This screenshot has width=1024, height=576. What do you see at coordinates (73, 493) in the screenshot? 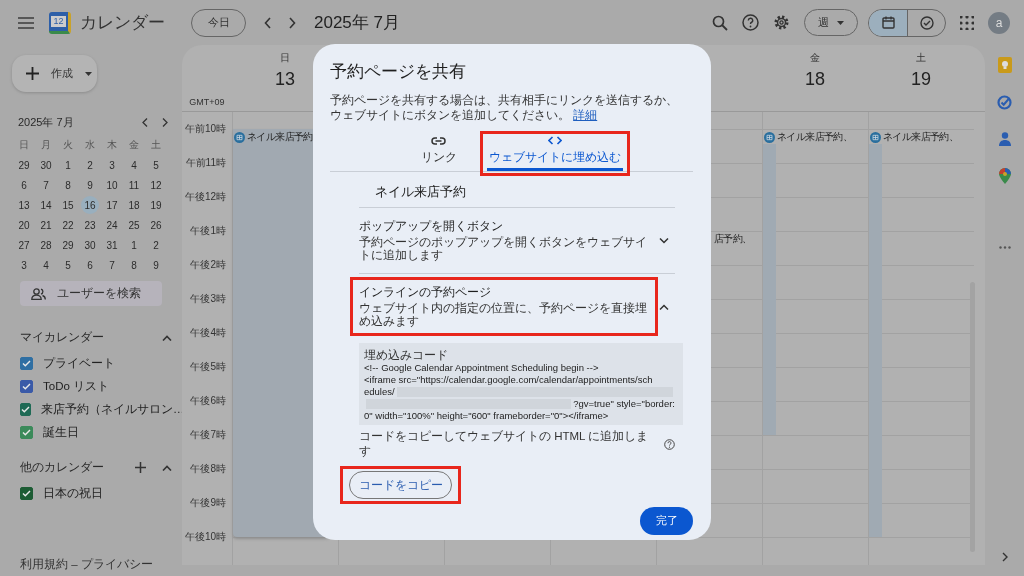
I see `calendar-name: 日本の祝日` at bounding box center [73, 493].